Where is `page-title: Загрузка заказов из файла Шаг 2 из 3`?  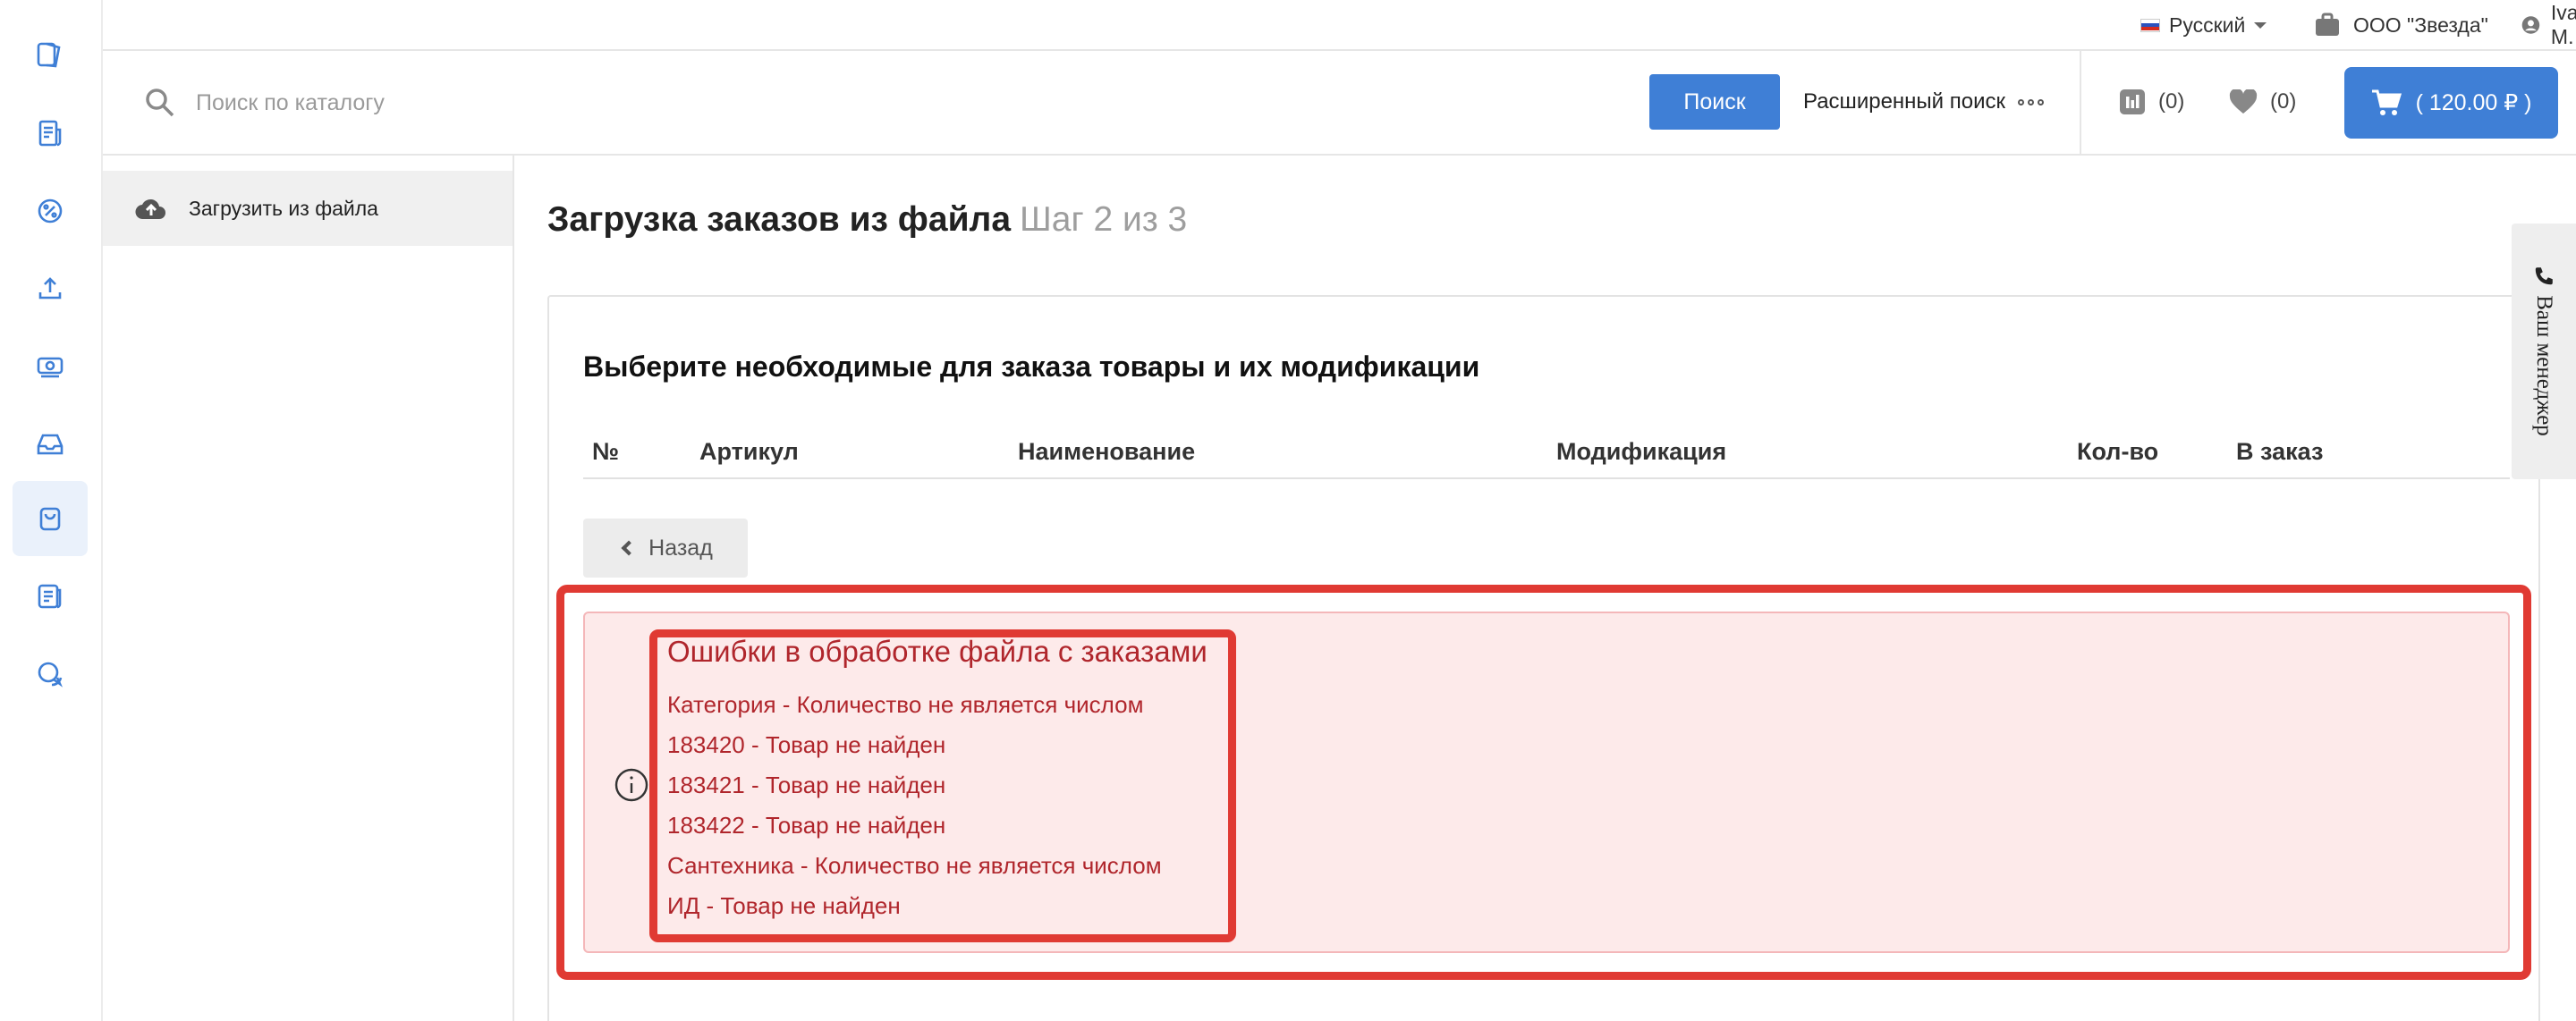 page-title: Загрузка заказов из файла Шаг 2 из 3 is located at coordinates (867, 220).